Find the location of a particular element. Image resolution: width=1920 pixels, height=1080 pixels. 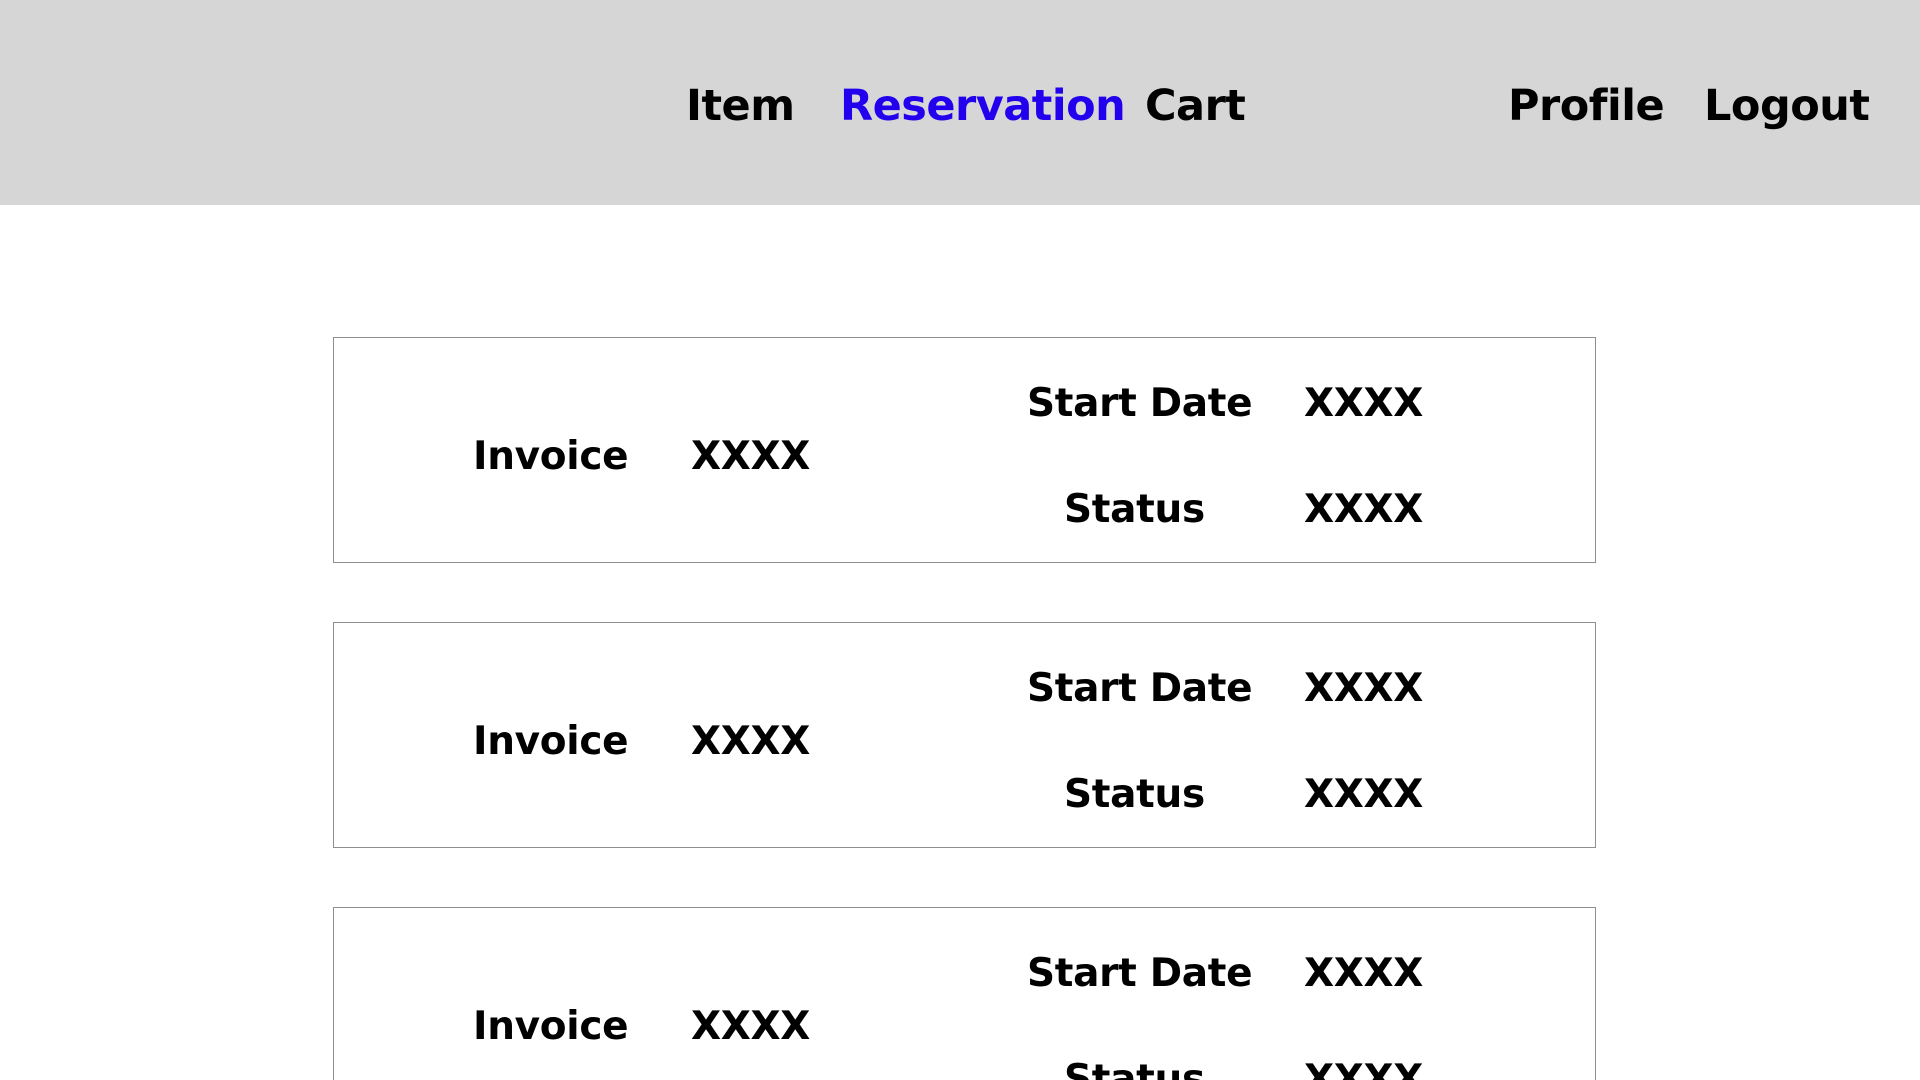

nav-profile-link: Profile is located at coordinates (1586, 102).